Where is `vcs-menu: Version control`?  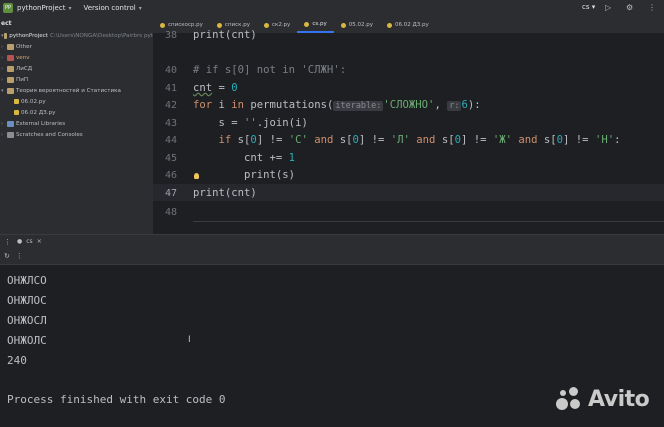 vcs-menu: Version control is located at coordinates (109, 8).